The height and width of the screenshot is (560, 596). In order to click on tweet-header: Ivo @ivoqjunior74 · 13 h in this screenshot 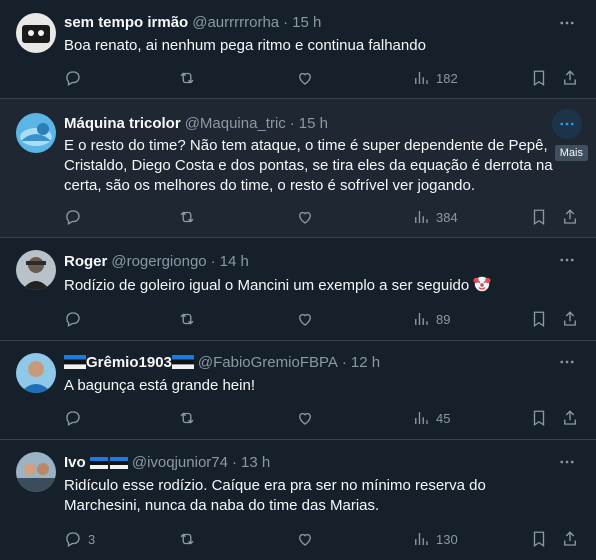, I will do `click(167, 463)`.